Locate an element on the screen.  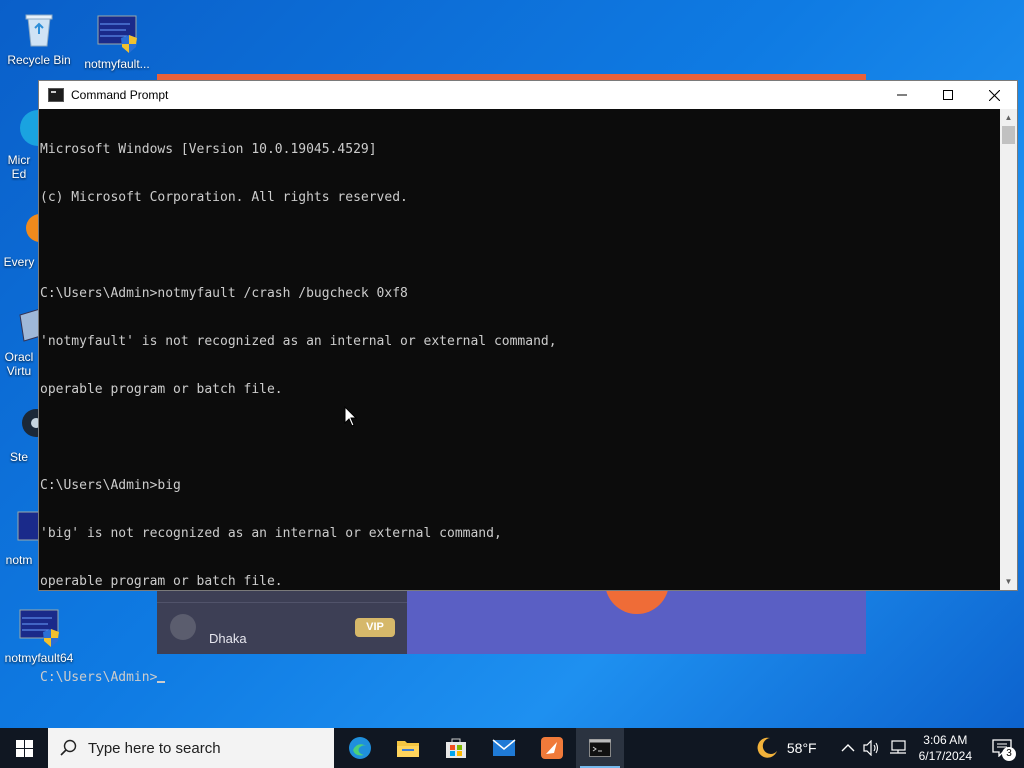
notification-center-button: 3 is located at coordinates (1002, 748).